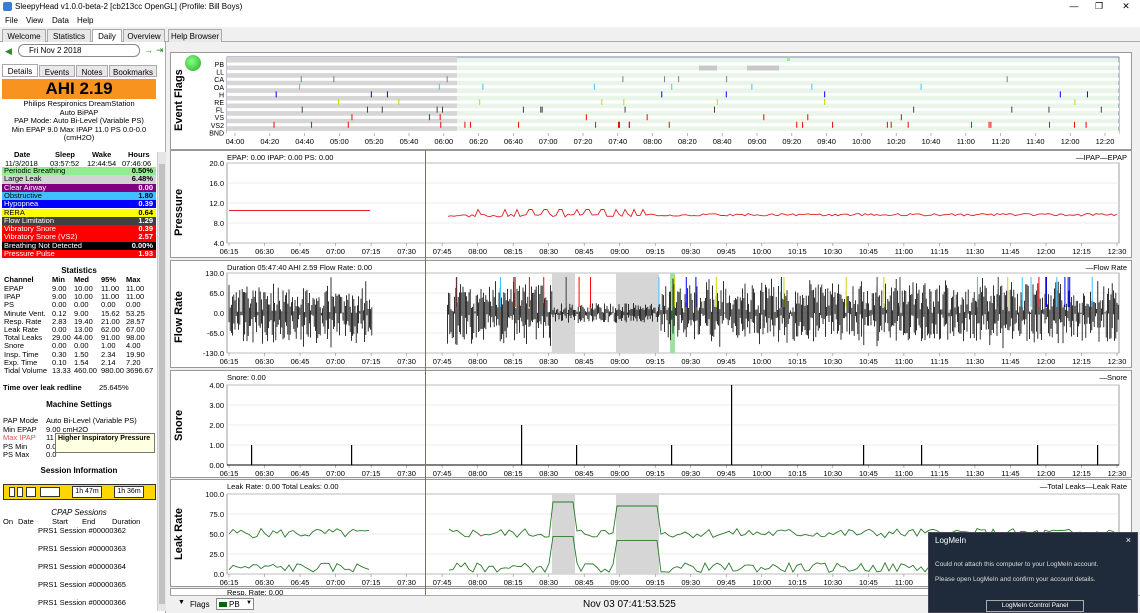 The image size is (1140, 613). What do you see at coordinates (24, 35) in the screenshot?
I see `tab-welcome: Welcome` at bounding box center [24, 35].